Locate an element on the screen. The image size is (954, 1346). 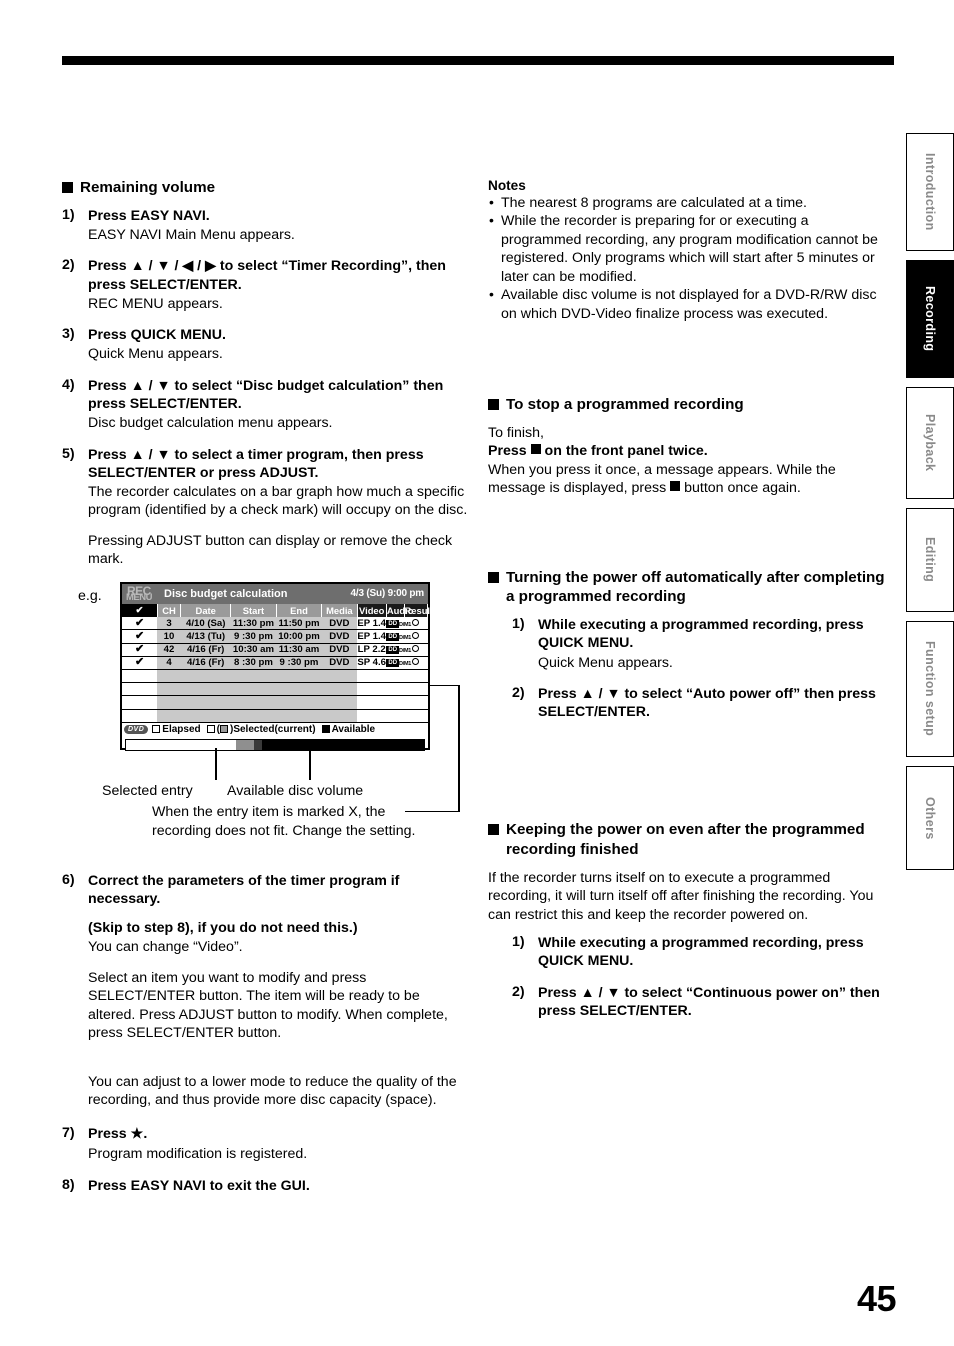
step-body: REC MENU appears. is located at coordinates (155, 303).